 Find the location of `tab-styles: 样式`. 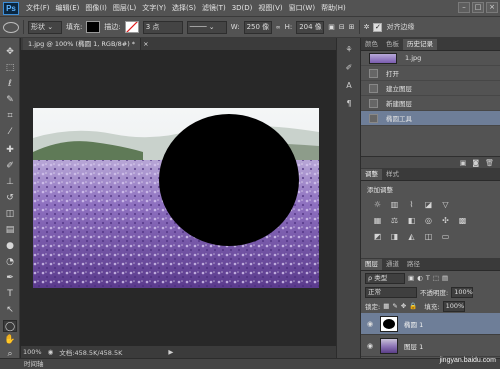

tab-styles: 样式 is located at coordinates (392, 174).